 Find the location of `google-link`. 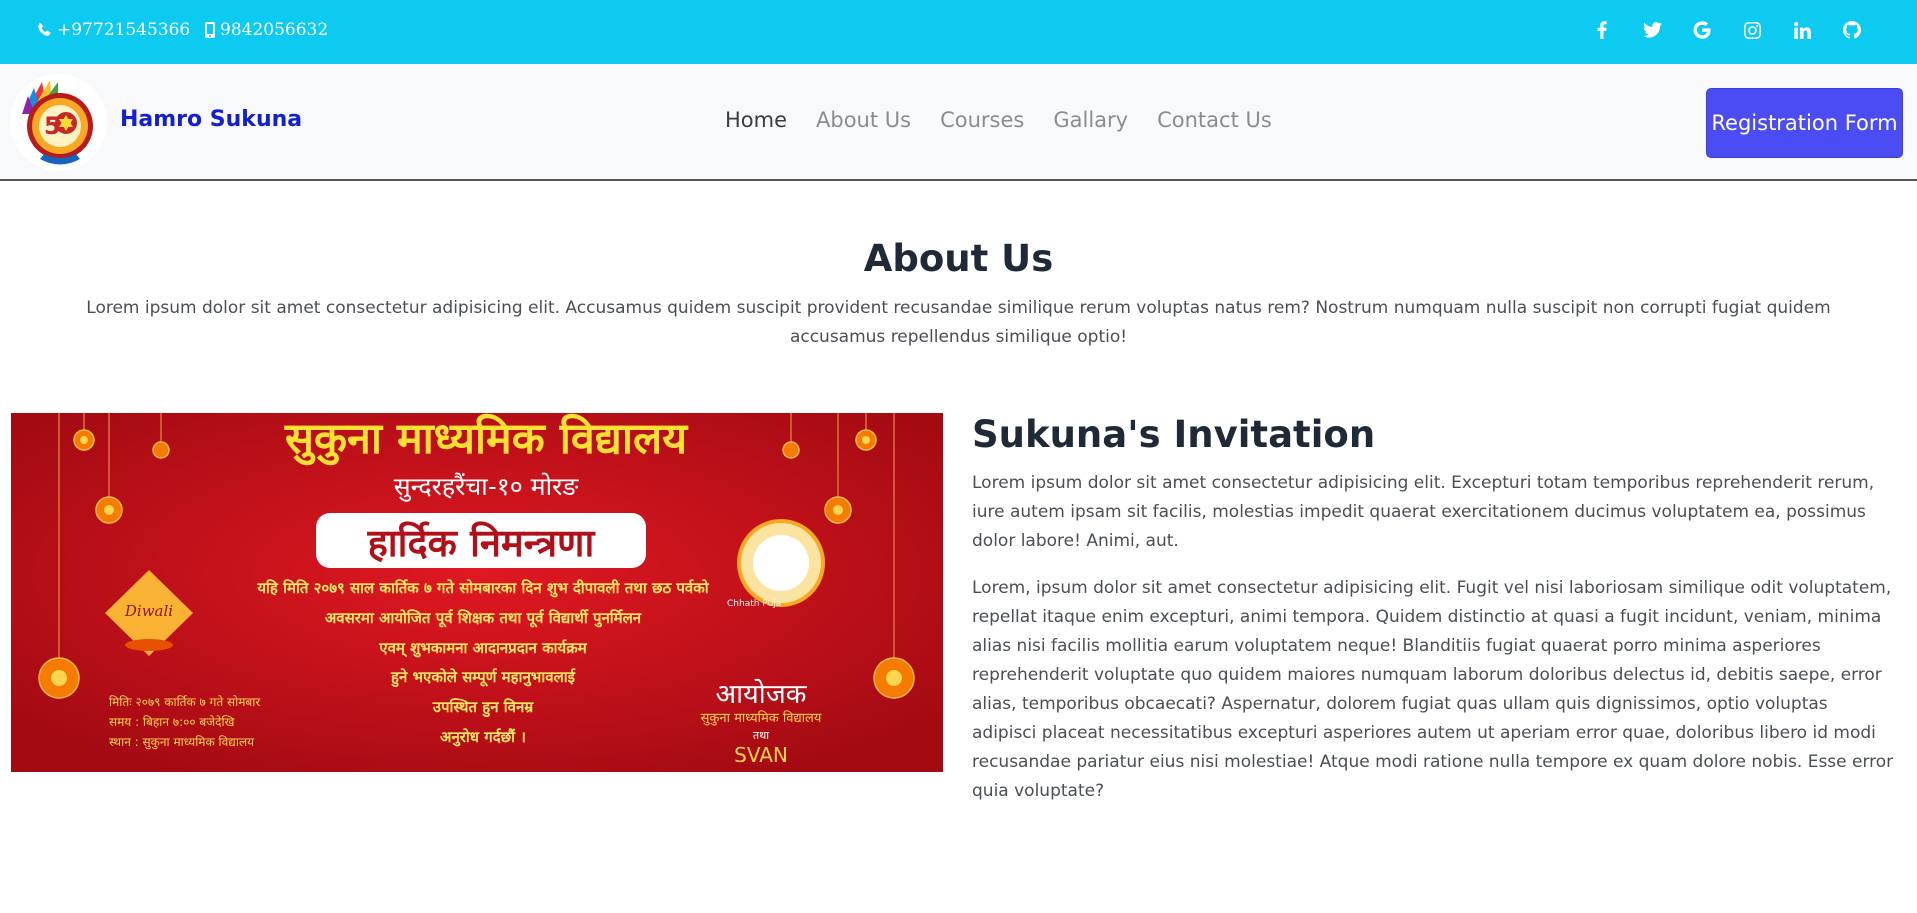

google-link is located at coordinates (1702, 30).